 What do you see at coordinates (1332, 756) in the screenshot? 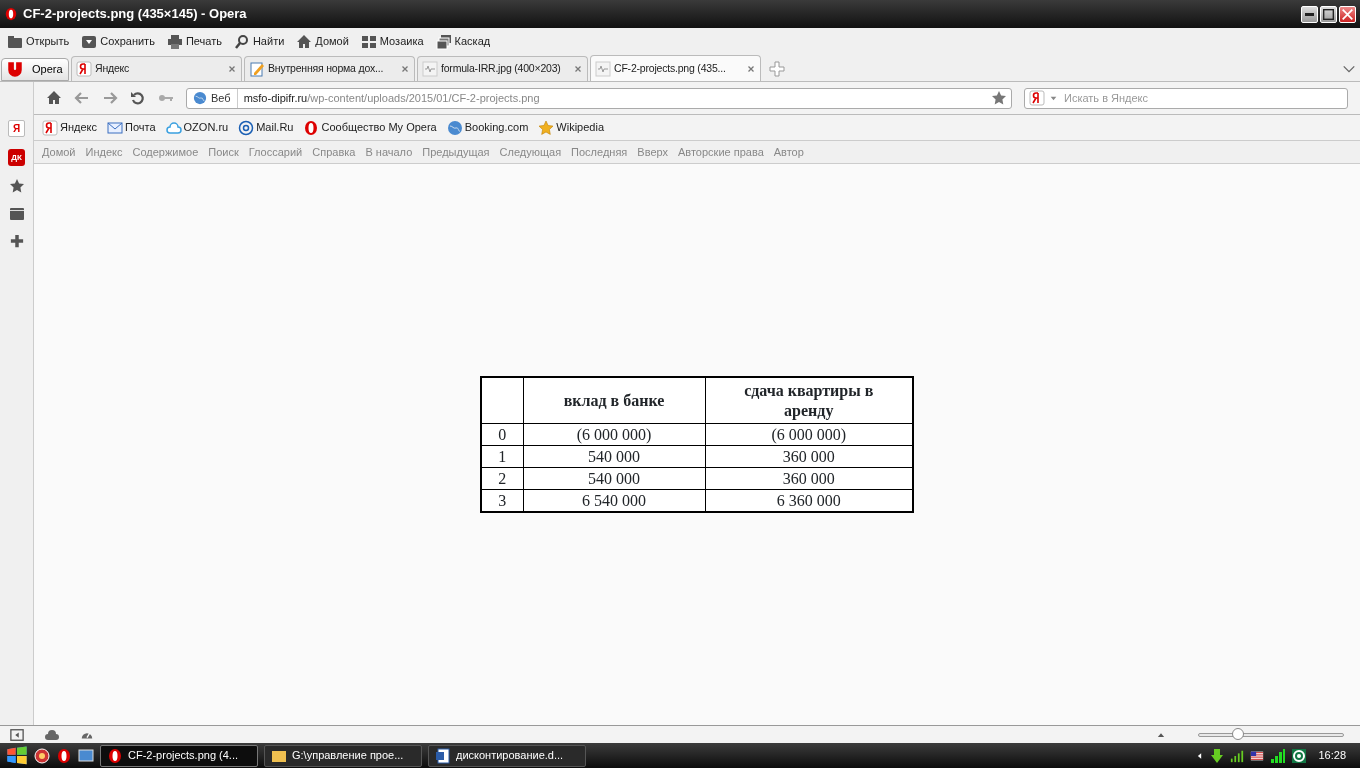
I see `clock: 16:28` at bounding box center [1332, 756].